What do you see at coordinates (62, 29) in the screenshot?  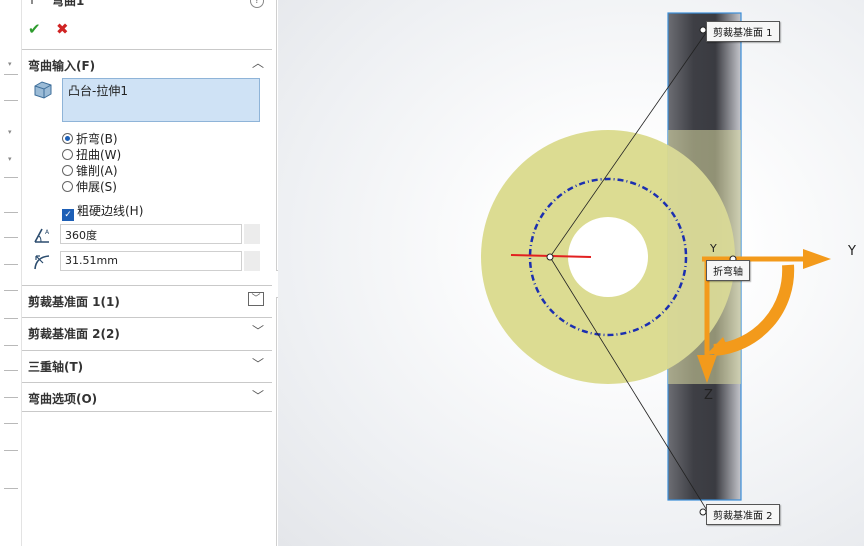 I see `cancel-button: ✖` at bounding box center [62, 29].